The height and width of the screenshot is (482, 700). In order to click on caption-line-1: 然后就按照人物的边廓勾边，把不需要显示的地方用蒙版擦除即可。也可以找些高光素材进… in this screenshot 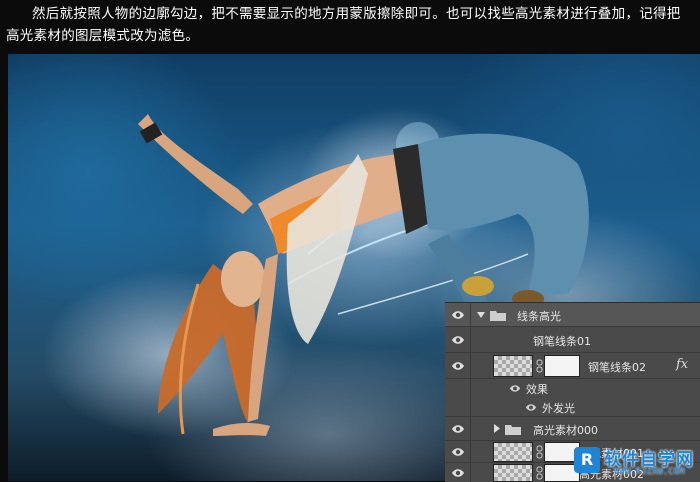, I will do `click(356, 14)`.